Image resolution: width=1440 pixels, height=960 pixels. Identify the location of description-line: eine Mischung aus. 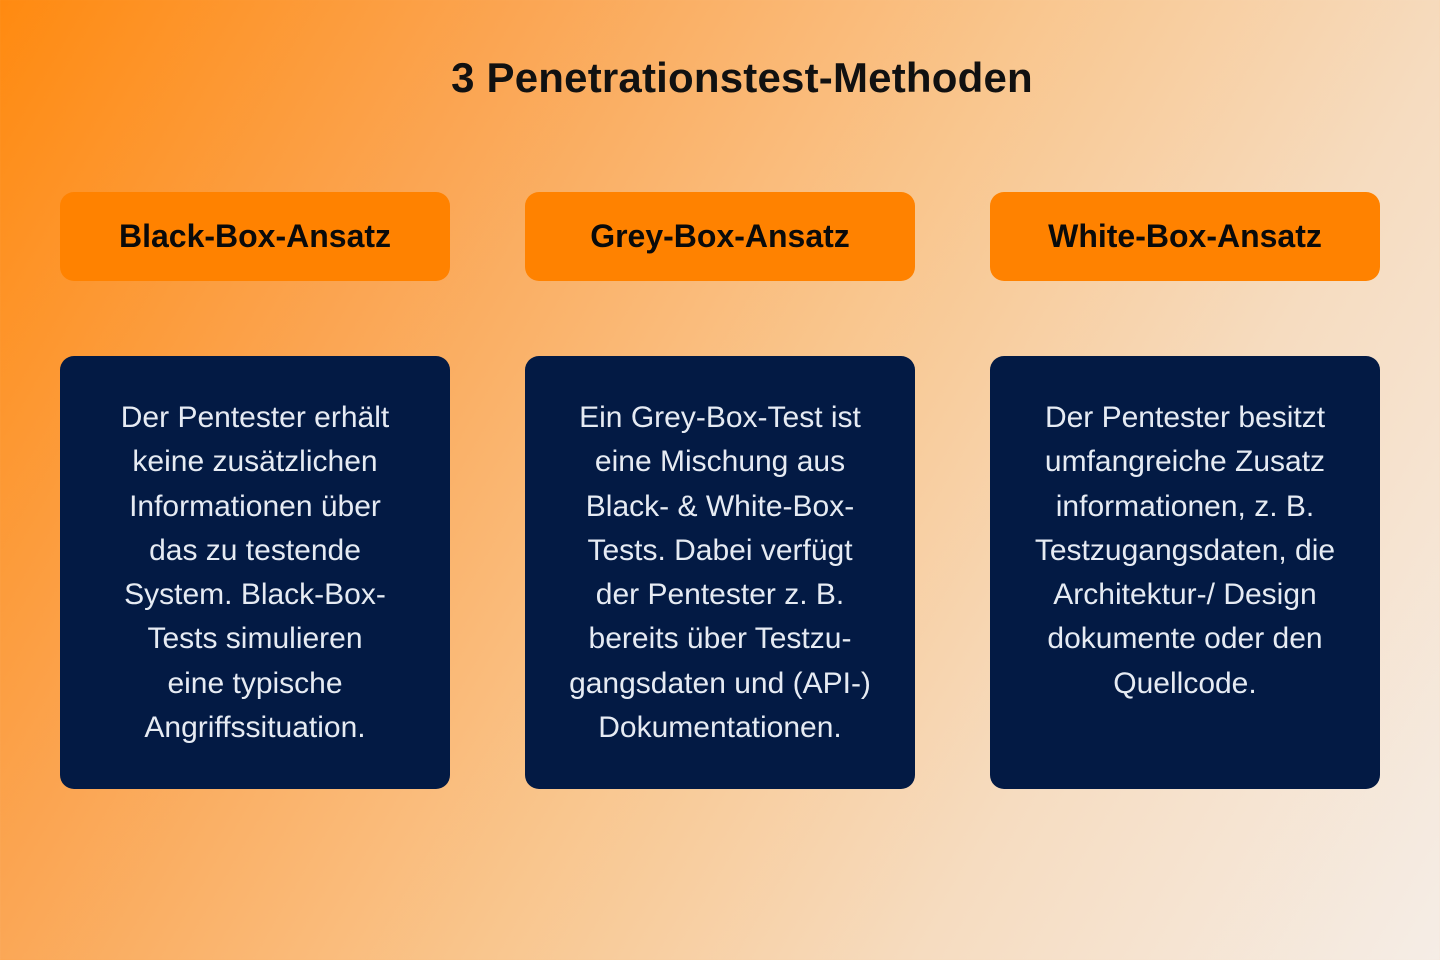
(720, 462).